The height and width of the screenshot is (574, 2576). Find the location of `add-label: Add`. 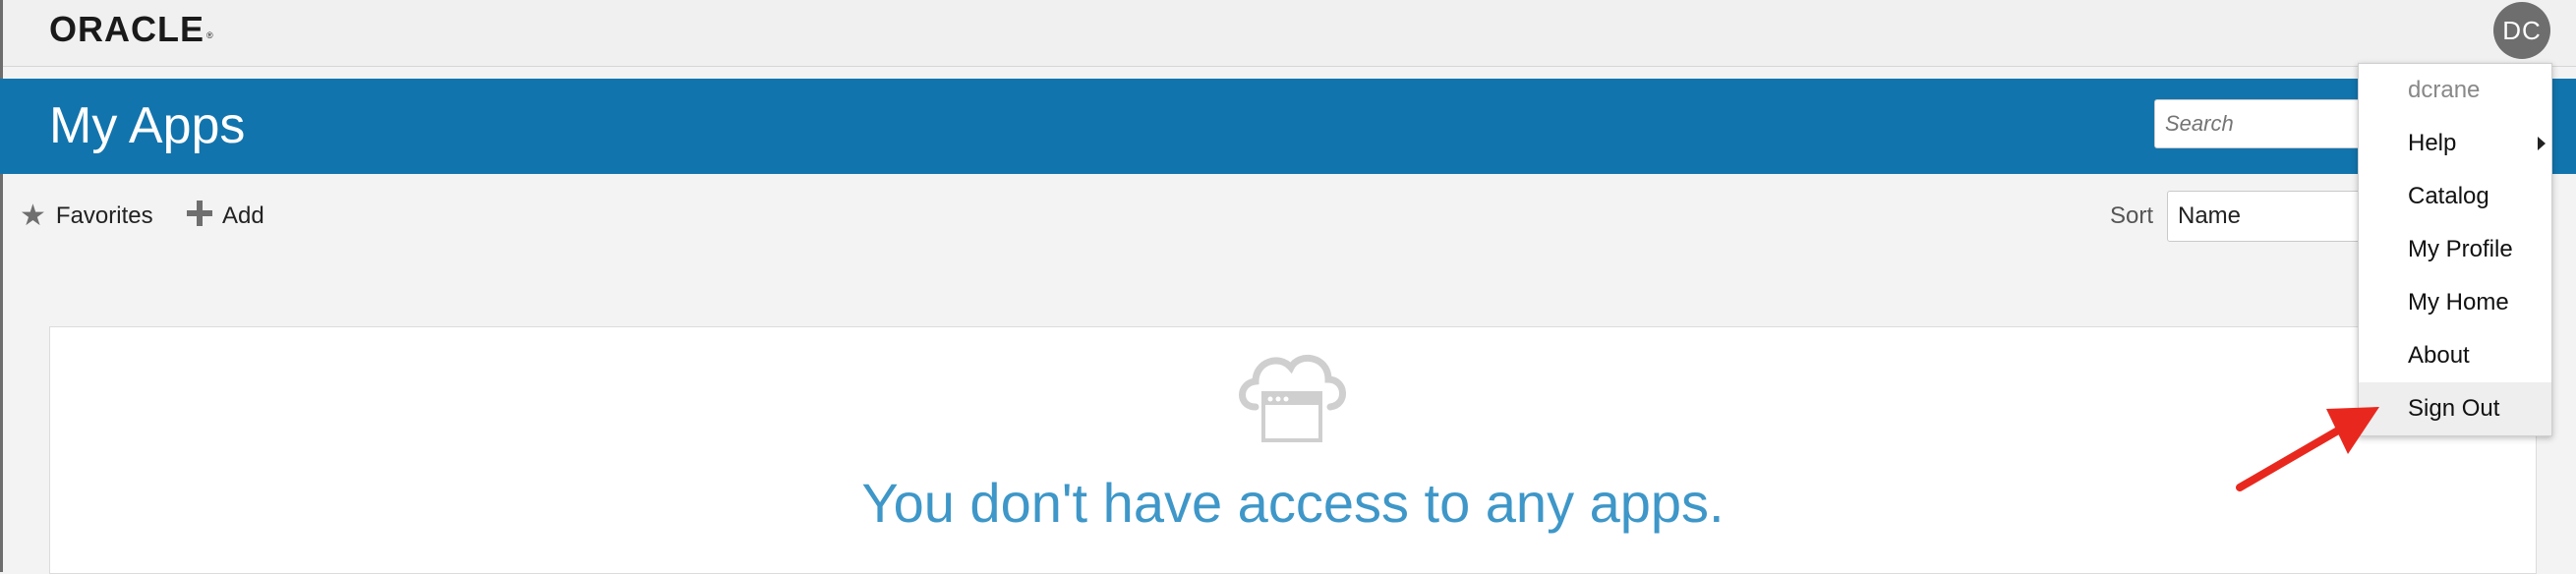

add-label: Add is located at coordinates (243, 216).